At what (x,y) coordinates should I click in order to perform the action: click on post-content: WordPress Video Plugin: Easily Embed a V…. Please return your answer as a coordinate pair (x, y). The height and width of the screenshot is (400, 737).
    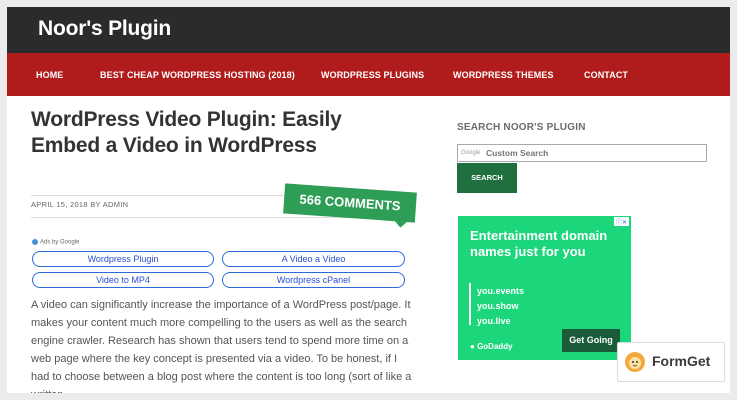
    Looking at the image, I should click on (226, 162).